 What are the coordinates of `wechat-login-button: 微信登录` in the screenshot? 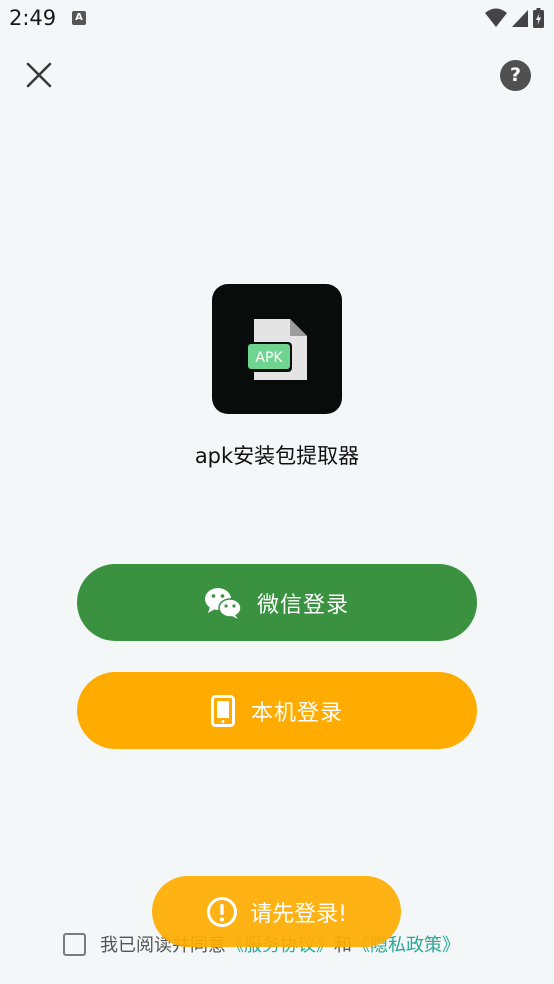 It's located at (277, 602).